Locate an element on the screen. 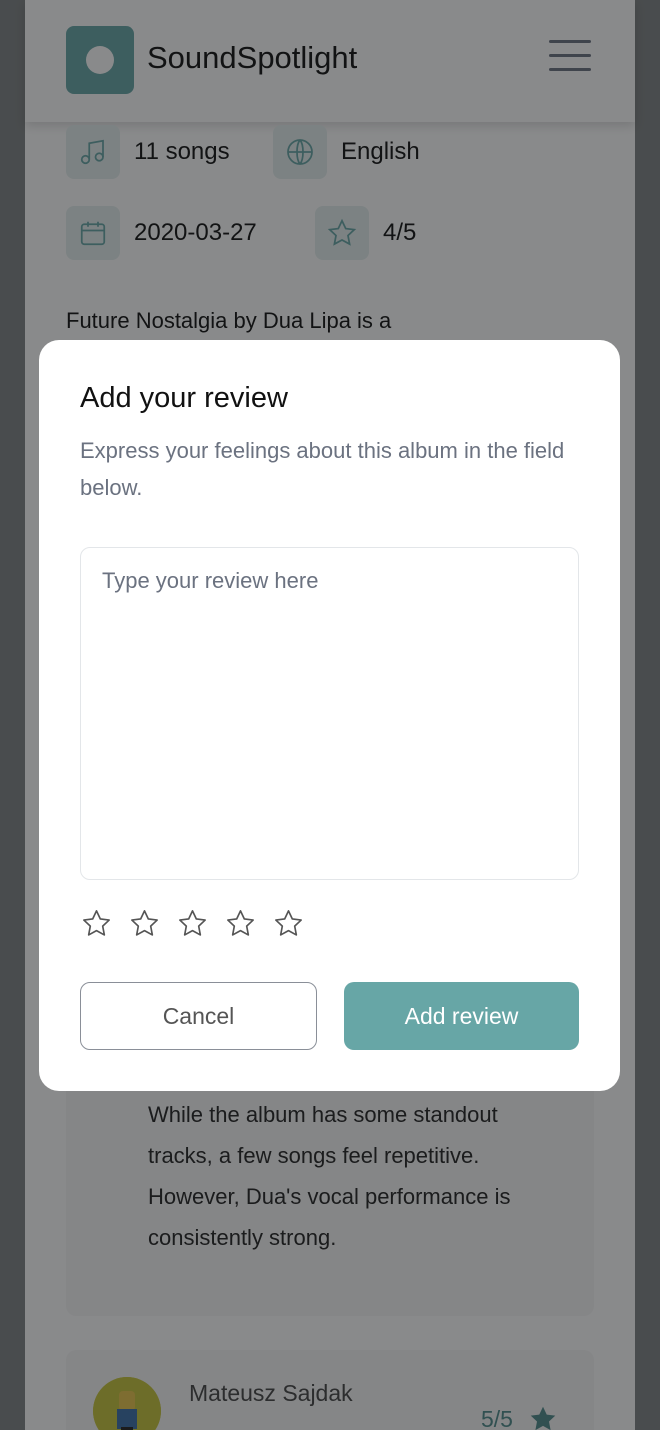 This screenshot has height=1430, width=660. rating-stars is located at coordinates (192, 923).